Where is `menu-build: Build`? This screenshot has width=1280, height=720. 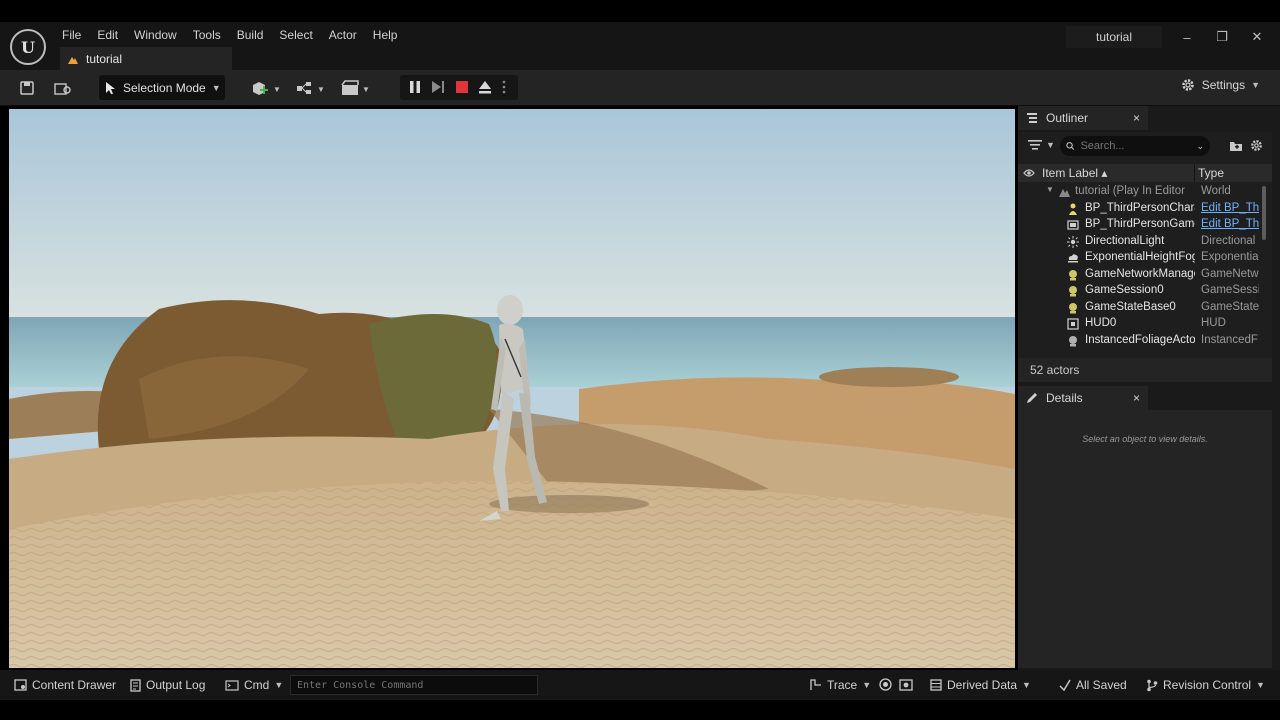 menu-build: Build is located at coordinates (250, 35).